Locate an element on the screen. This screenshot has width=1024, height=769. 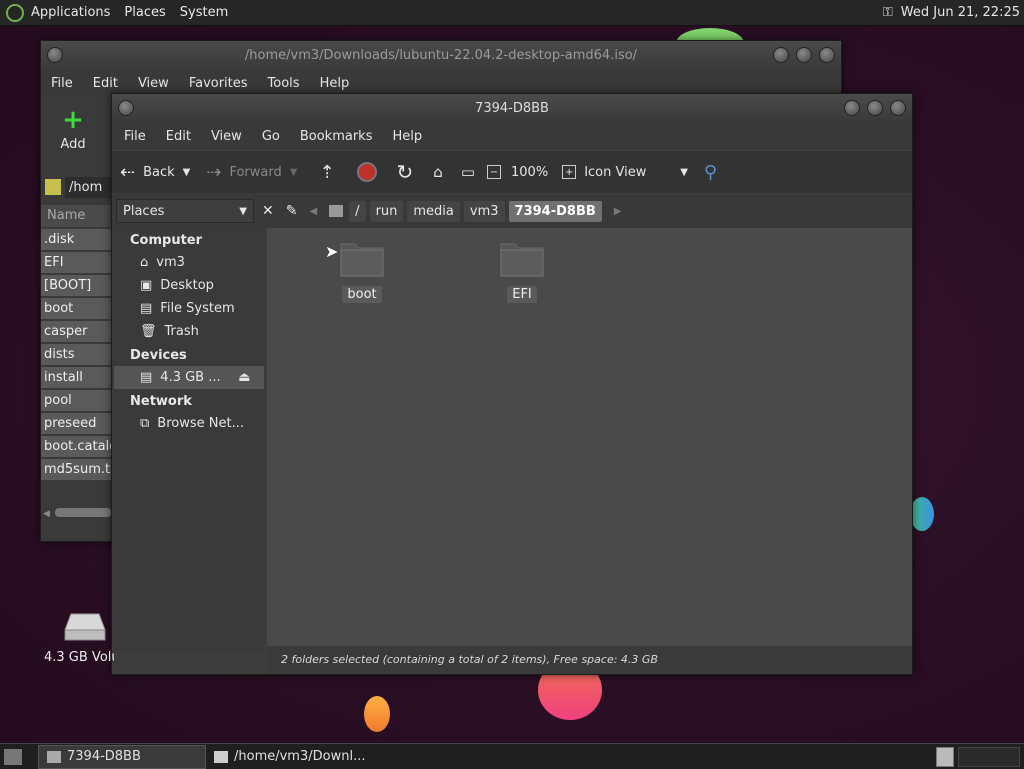
menu-file: File is located at coordinates (135, 136).